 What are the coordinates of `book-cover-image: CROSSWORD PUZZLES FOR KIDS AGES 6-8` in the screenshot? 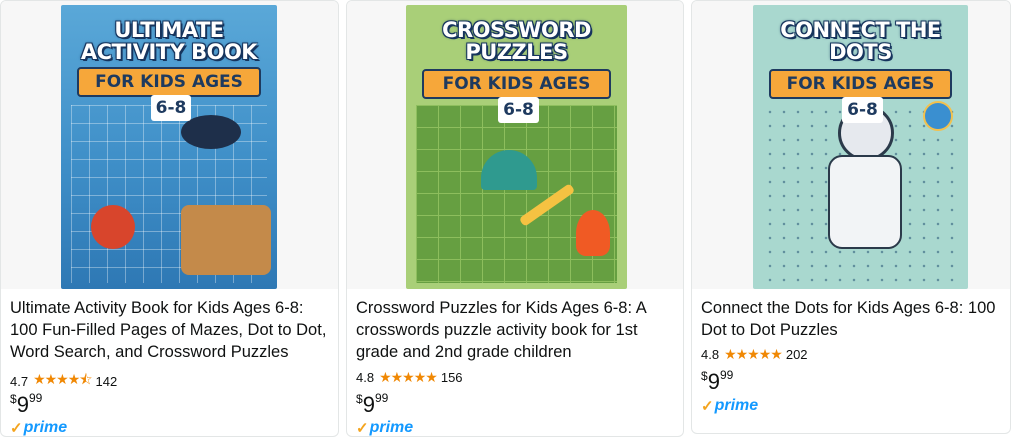 It's located at (516, 147).